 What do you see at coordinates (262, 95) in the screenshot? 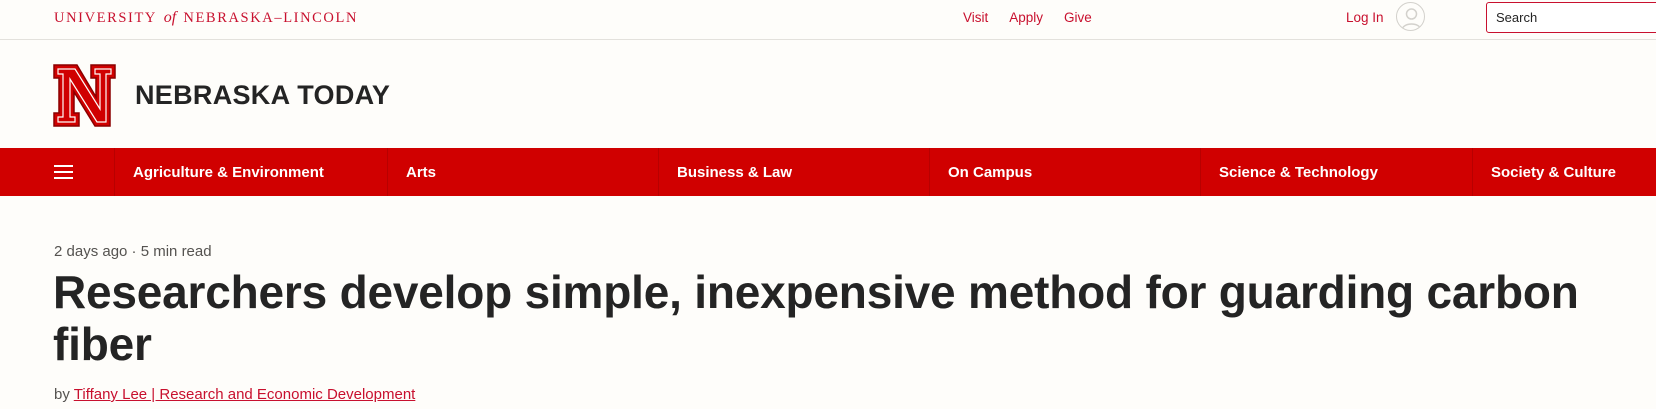
I see `site-title: NEBRASKA TODAY` at bounding box center [262, 95].